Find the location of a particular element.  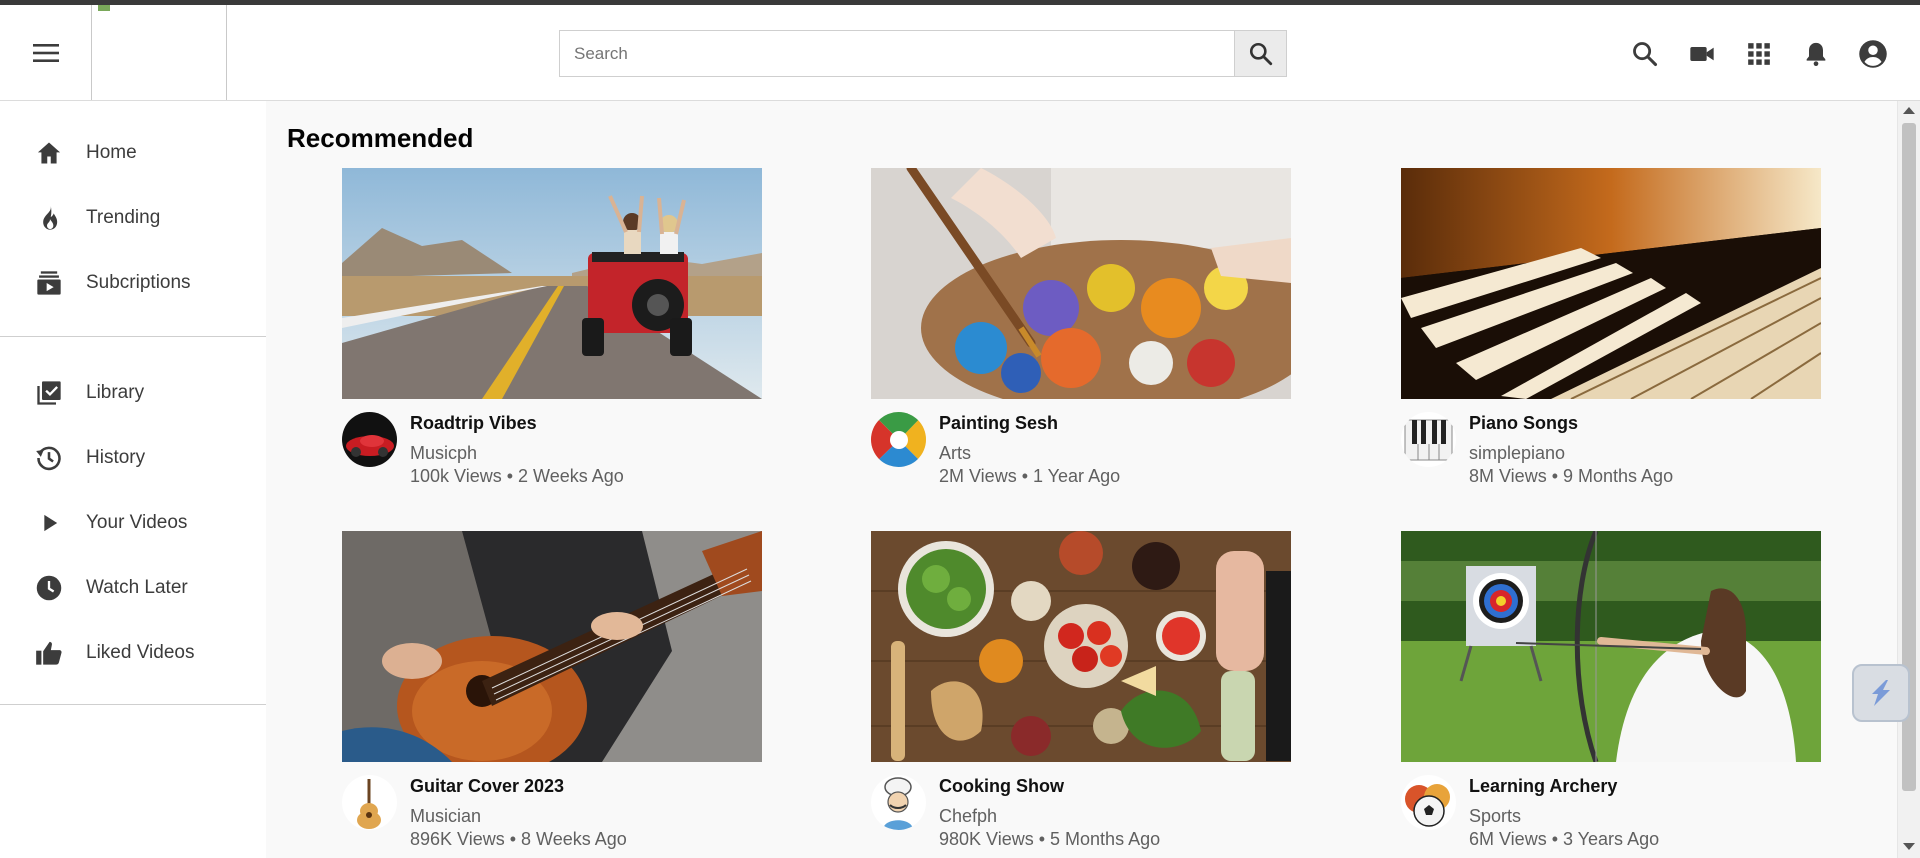

video-meta: Painting Sesh Arts 2M Views • 1 Year Ago is located at coordinates (1081, 444).